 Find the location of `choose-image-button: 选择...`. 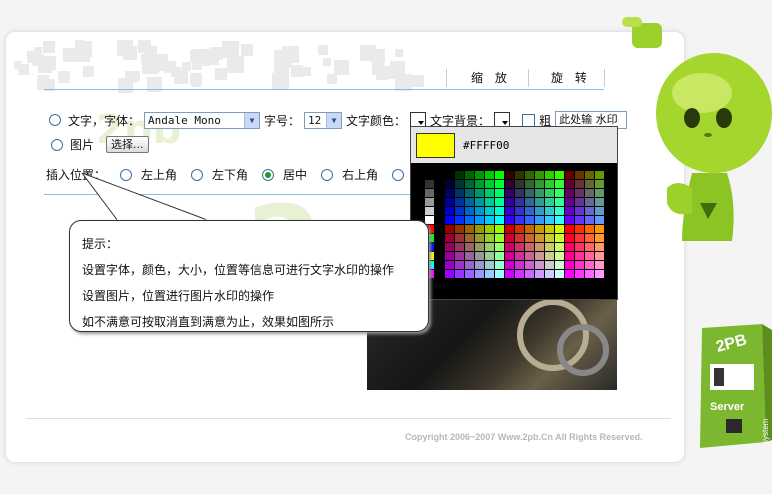

choose-image-button: 选择... is located at coordinates (127, 144).